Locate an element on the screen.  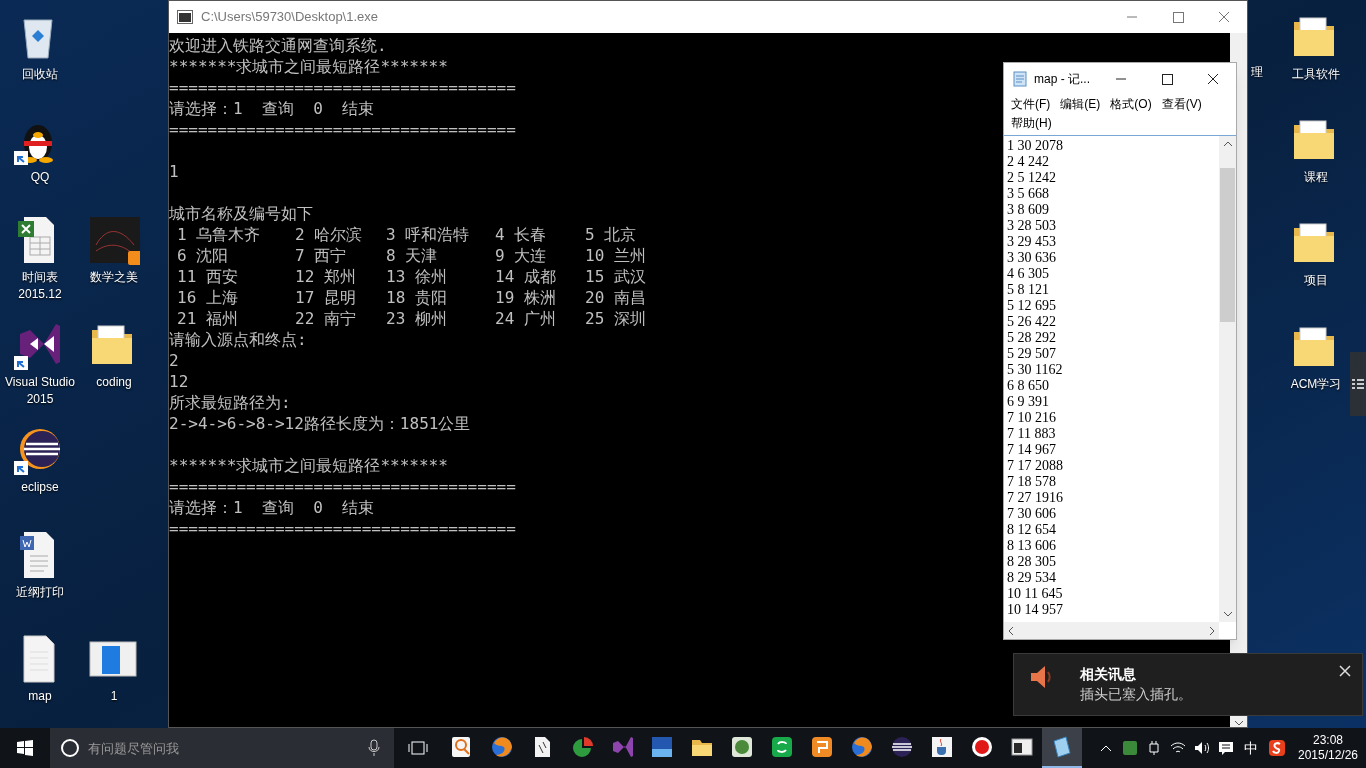
p-logo-icon is located at coordinates (822, 747).